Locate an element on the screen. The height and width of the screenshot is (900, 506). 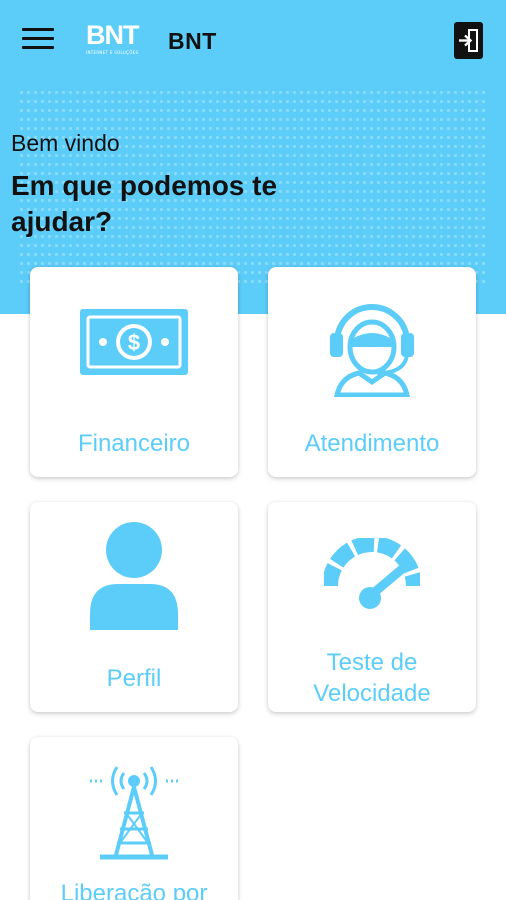
card-label: Teste de Velocidade is located at coordinates (372, 678).